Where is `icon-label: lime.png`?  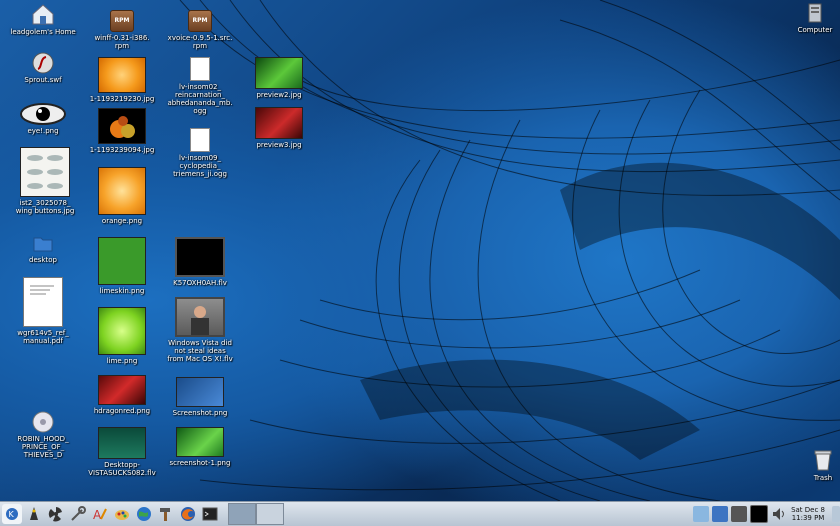
icon-label: lime.png is located at coordinates (122, 361).